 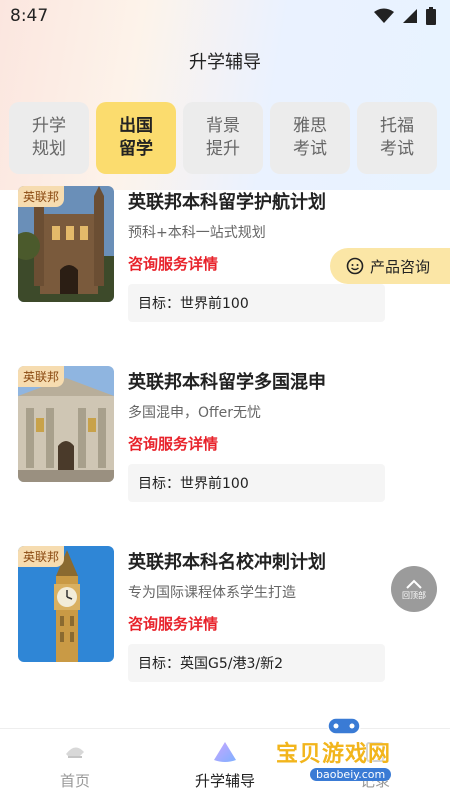 I want to click on signal-icon, so click(x=410, y=16).